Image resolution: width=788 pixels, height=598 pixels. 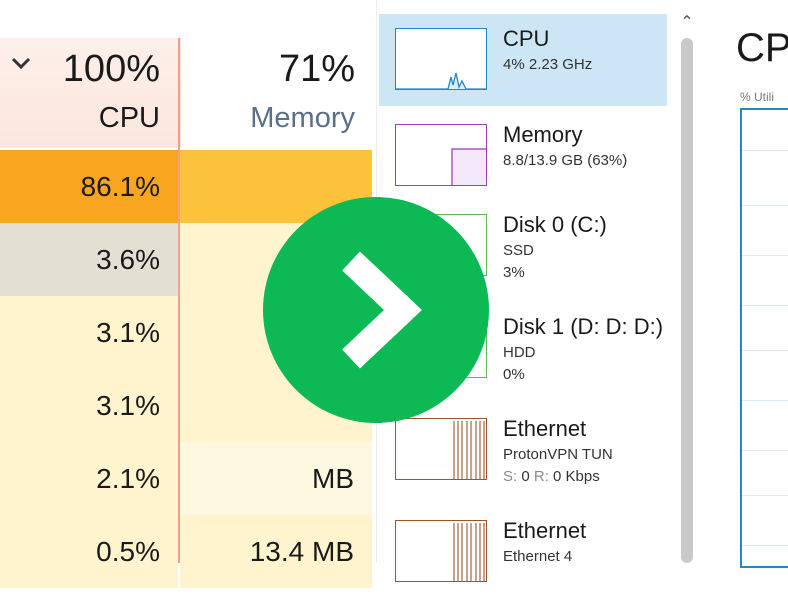 What do you see at coordinates (89, 259) in the screenshot?
I see `cpu-cell: 3.6%` at bounding box center [89, 259].